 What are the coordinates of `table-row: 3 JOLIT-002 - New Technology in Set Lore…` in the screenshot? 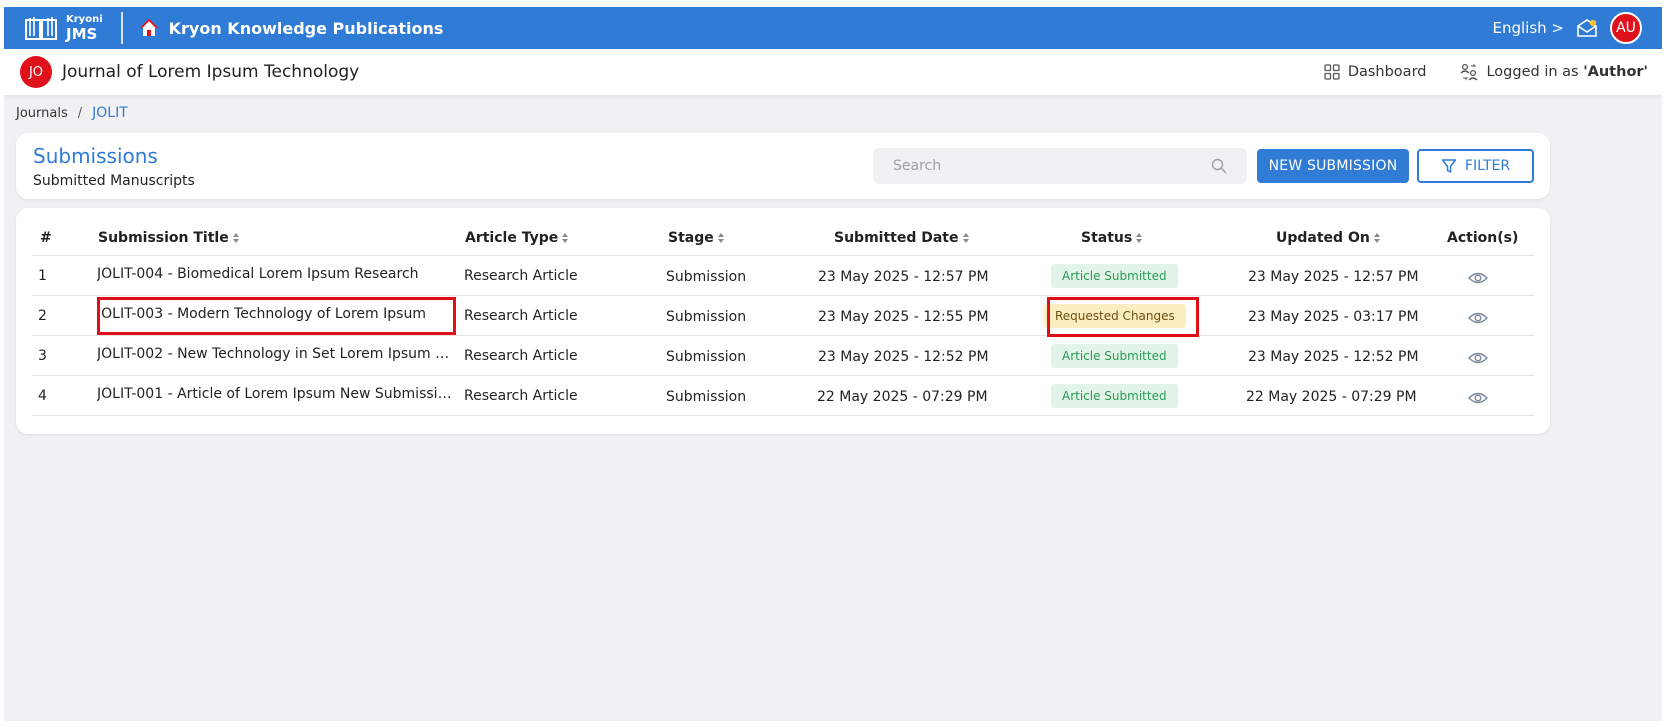 It's located at (783, 356).